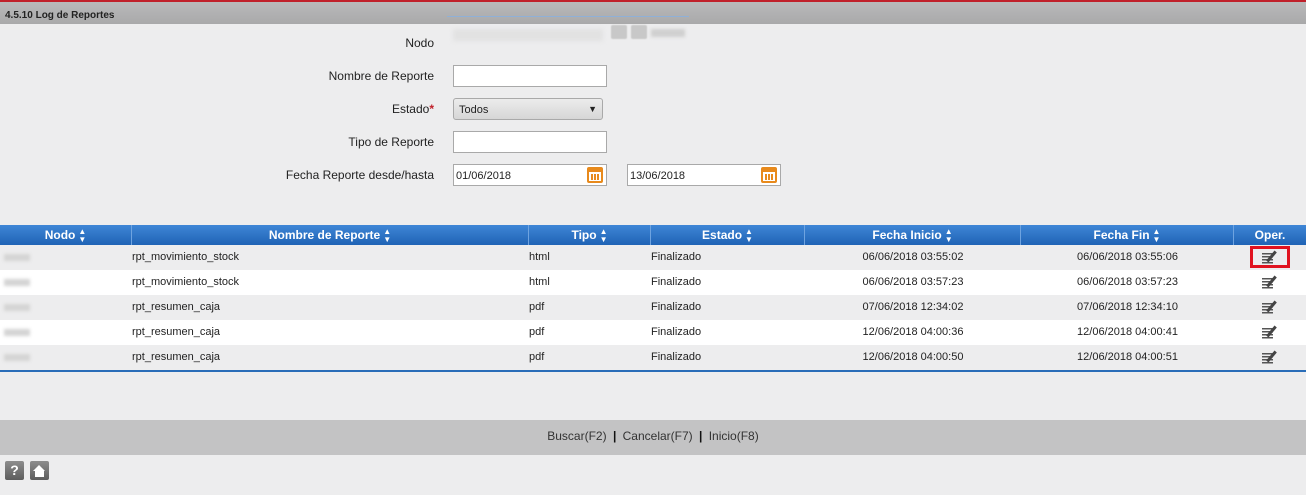  What do you see at coordinates (419, 43) in the screenshot?
I see `nodo-label: Nodo` at bounding box center [419, 43].